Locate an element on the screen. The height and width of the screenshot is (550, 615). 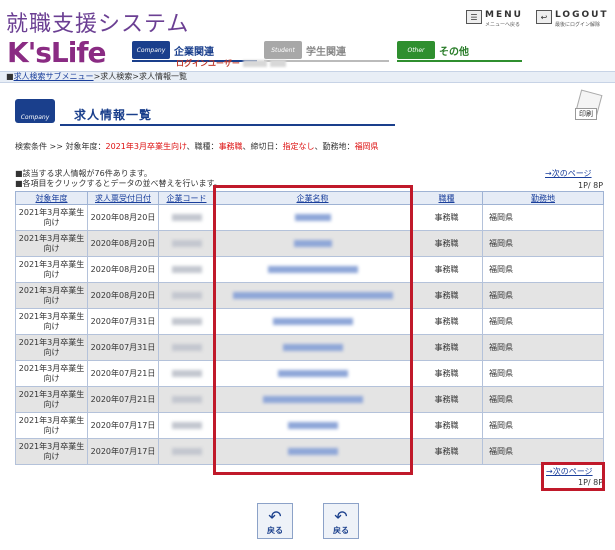
breadcrumb: ■求人検索サブメニュー>求人検索>求人情報一覧 is located at coordinates (307, 77).